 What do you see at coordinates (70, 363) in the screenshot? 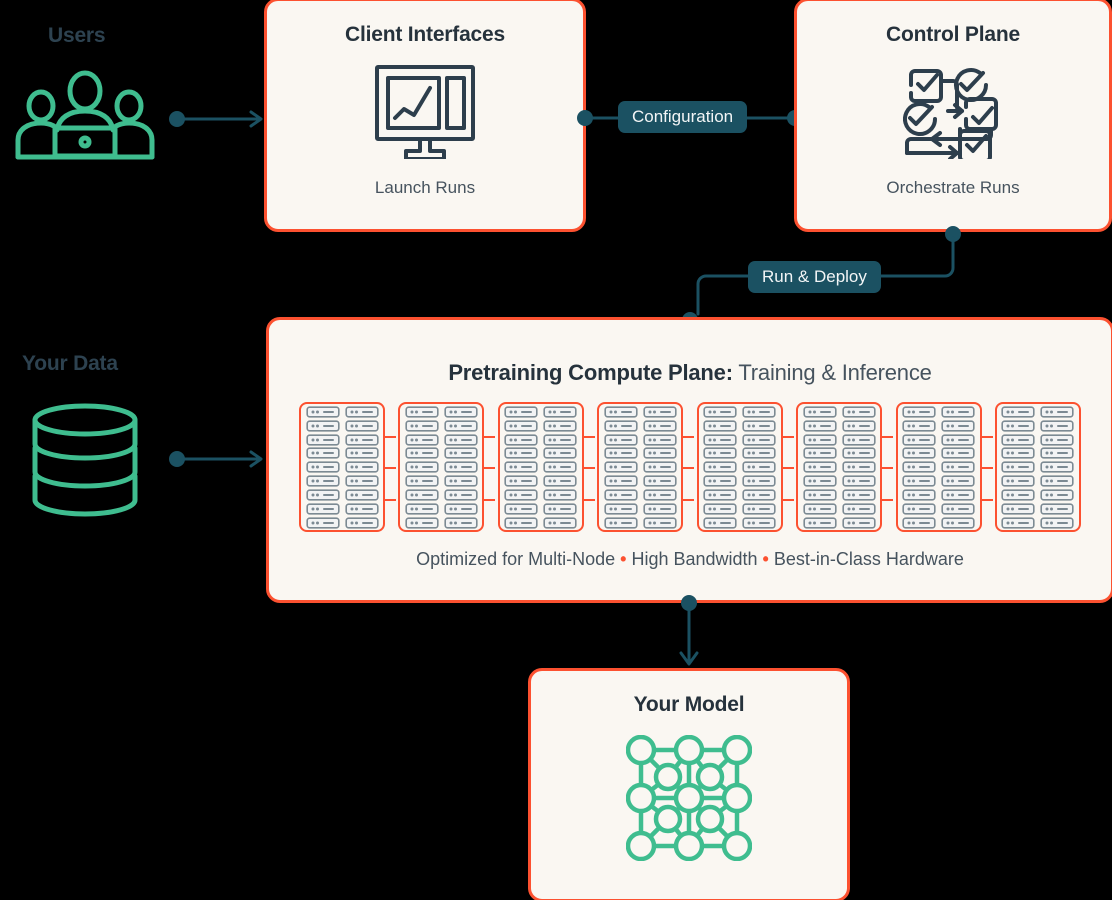
I see `your-data-label: Your Data` at bounding box center [70, 363].